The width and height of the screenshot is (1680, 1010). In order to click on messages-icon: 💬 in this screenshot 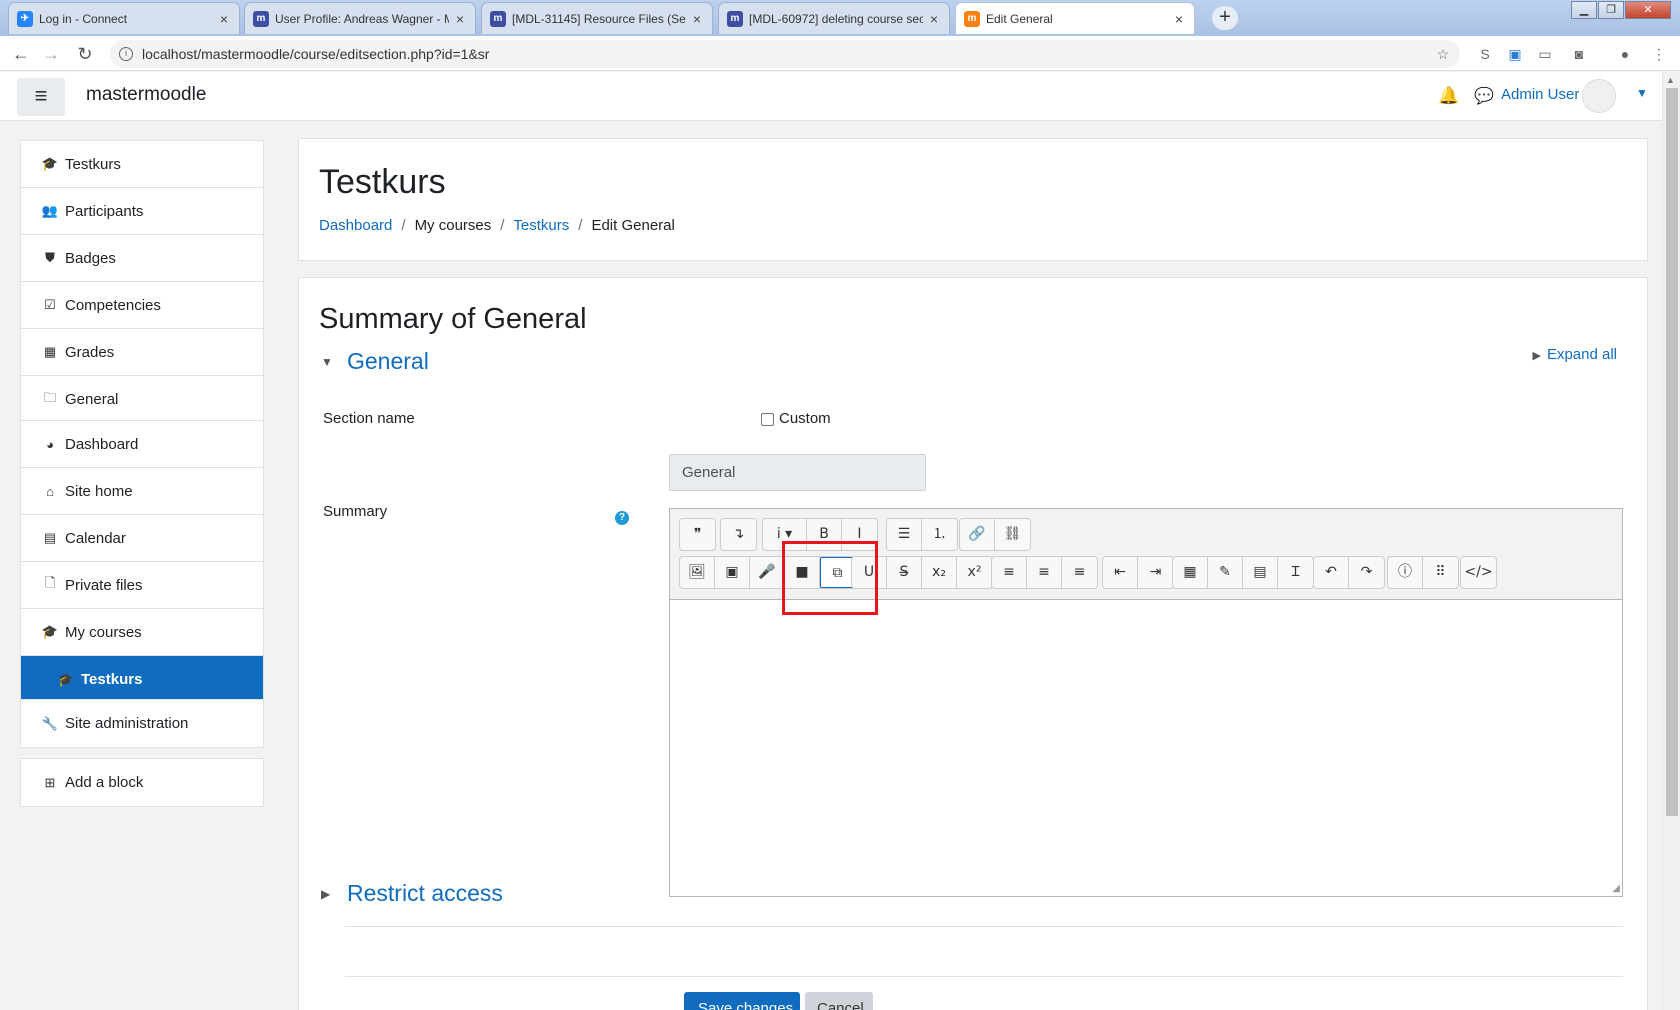, I will do `click(1484, 96)`.